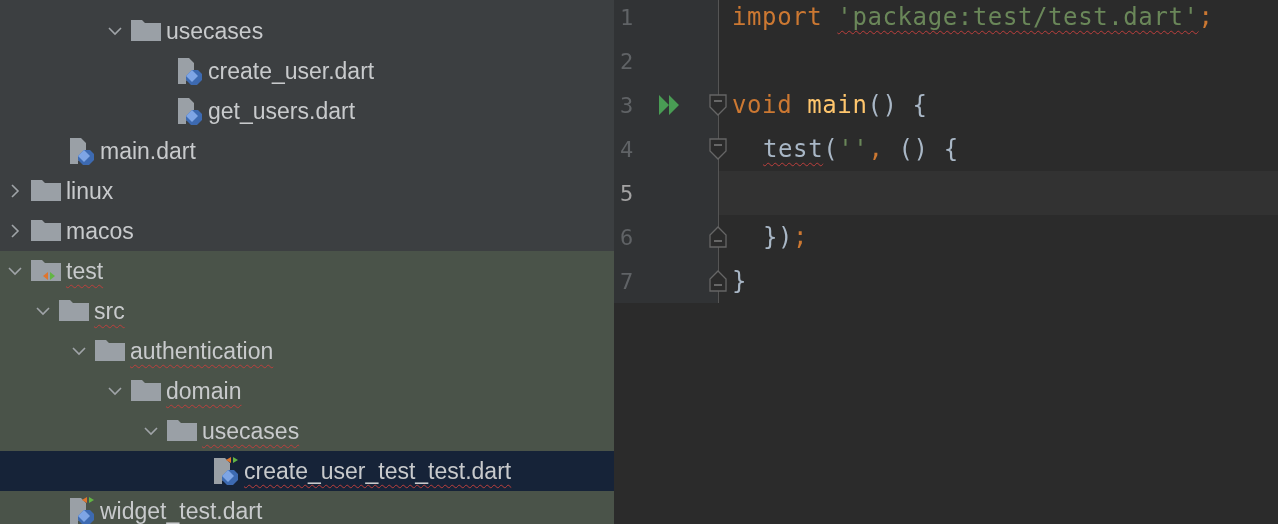 The height and width of the screenshot is (524, 1278). Describe the element at coordinates (307, 351) in the screenshot. I see `tree-row: authentication` at that location.